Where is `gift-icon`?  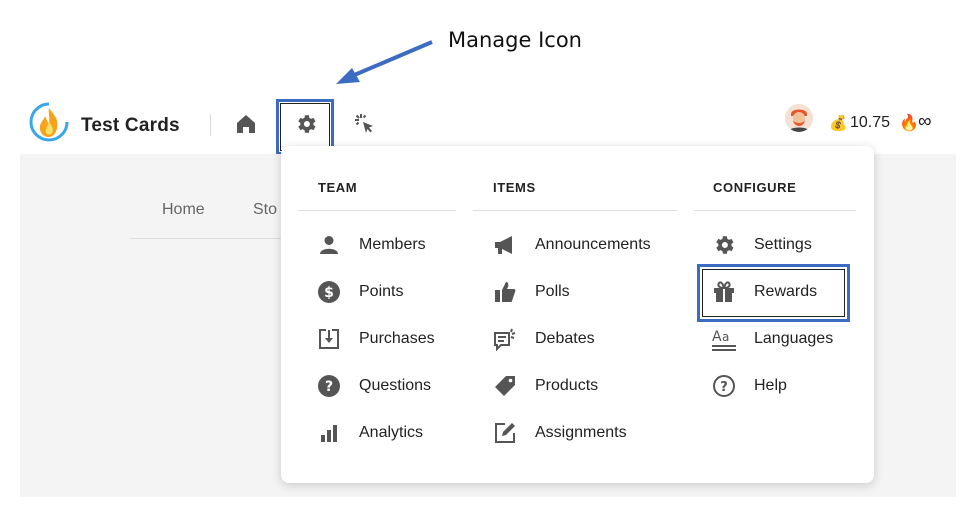
gift-icon is located at coordinates (724, 291).